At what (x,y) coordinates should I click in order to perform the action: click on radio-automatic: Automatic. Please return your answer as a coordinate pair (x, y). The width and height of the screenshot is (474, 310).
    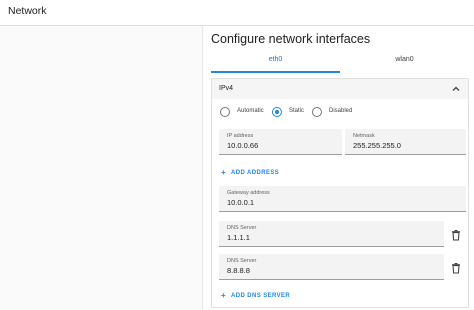
    Looking at the image, I should click on (250, 112).